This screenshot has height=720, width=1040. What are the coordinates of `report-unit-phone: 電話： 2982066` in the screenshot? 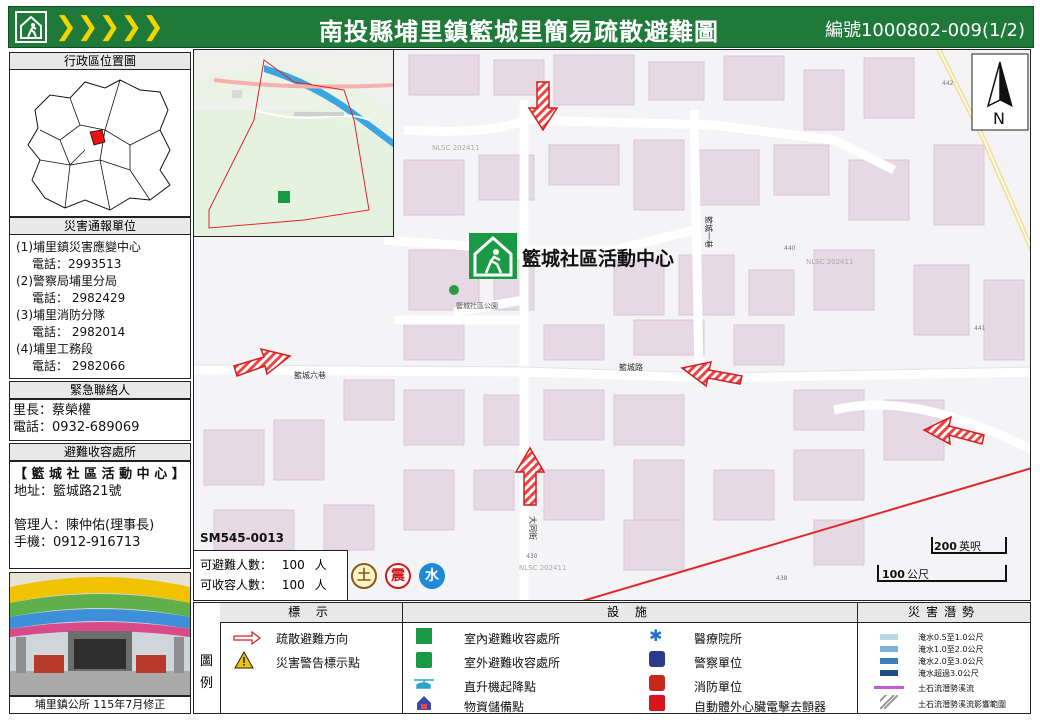 It's located at (79, 366).